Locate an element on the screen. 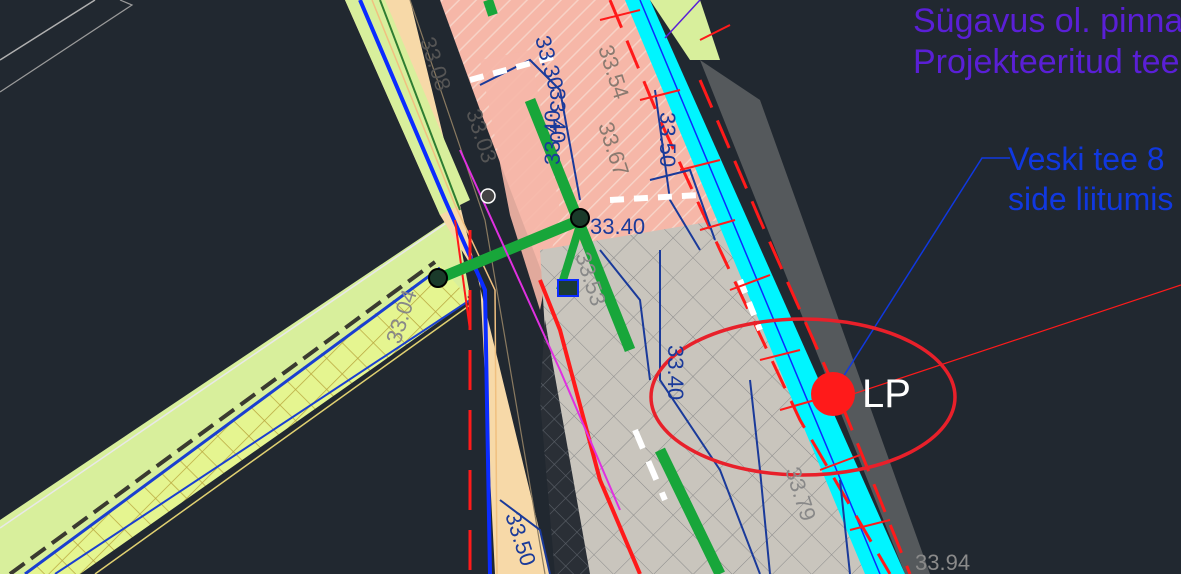 Image resolution: width=1181 pixels, height=574 pixels. callout-connection-line: side liitumis is located at coordinates (1090, 199).